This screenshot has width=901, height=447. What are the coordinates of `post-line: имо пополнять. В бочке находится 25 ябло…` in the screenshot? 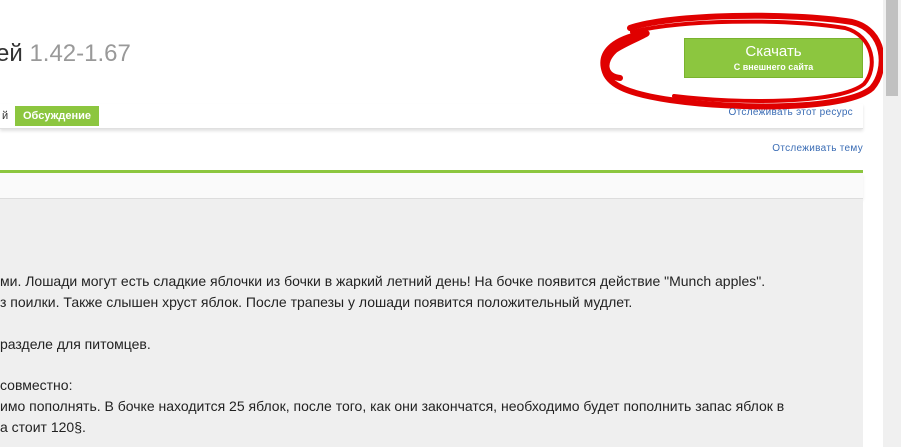 It's located at (392, 406).